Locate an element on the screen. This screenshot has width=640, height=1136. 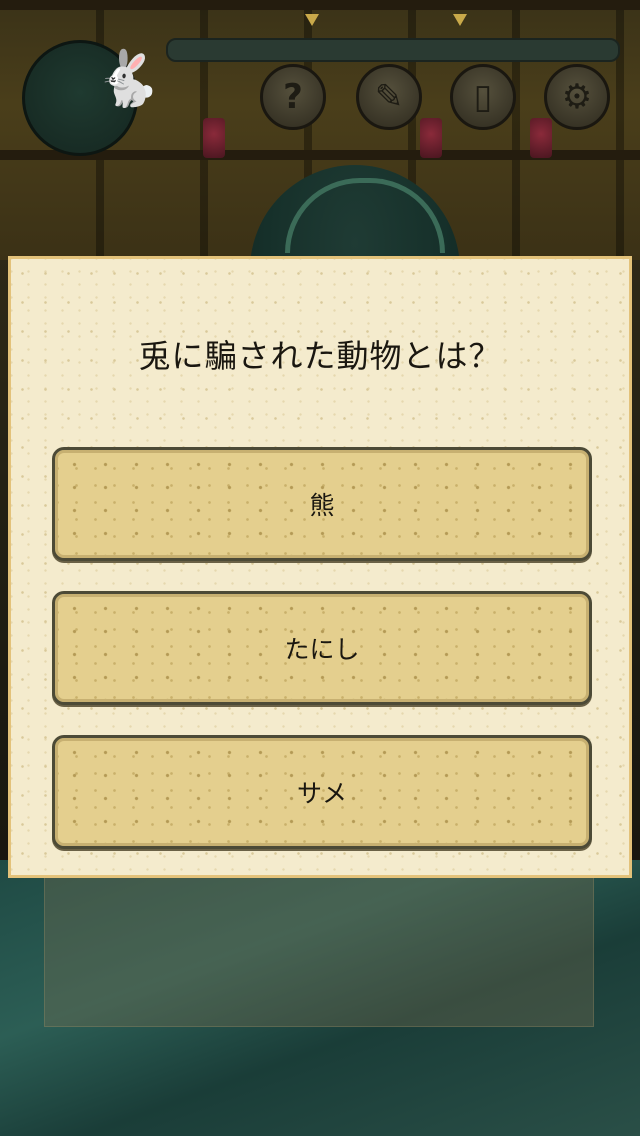
gear-icon: ⚙ is located at coordinates (577, 97).